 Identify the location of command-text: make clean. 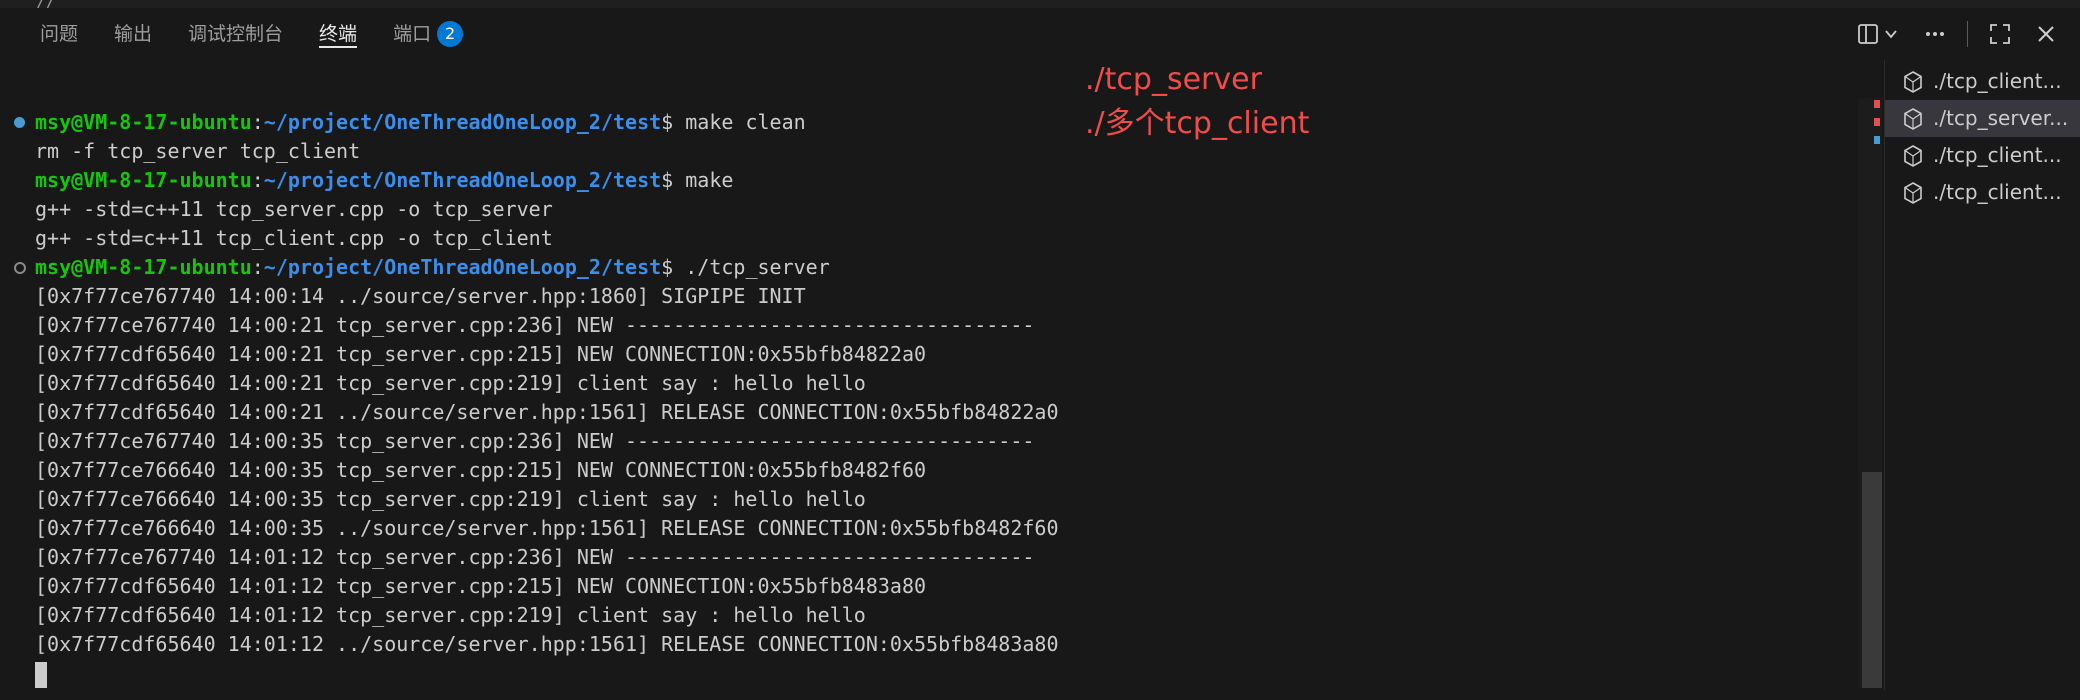
(739, 122).